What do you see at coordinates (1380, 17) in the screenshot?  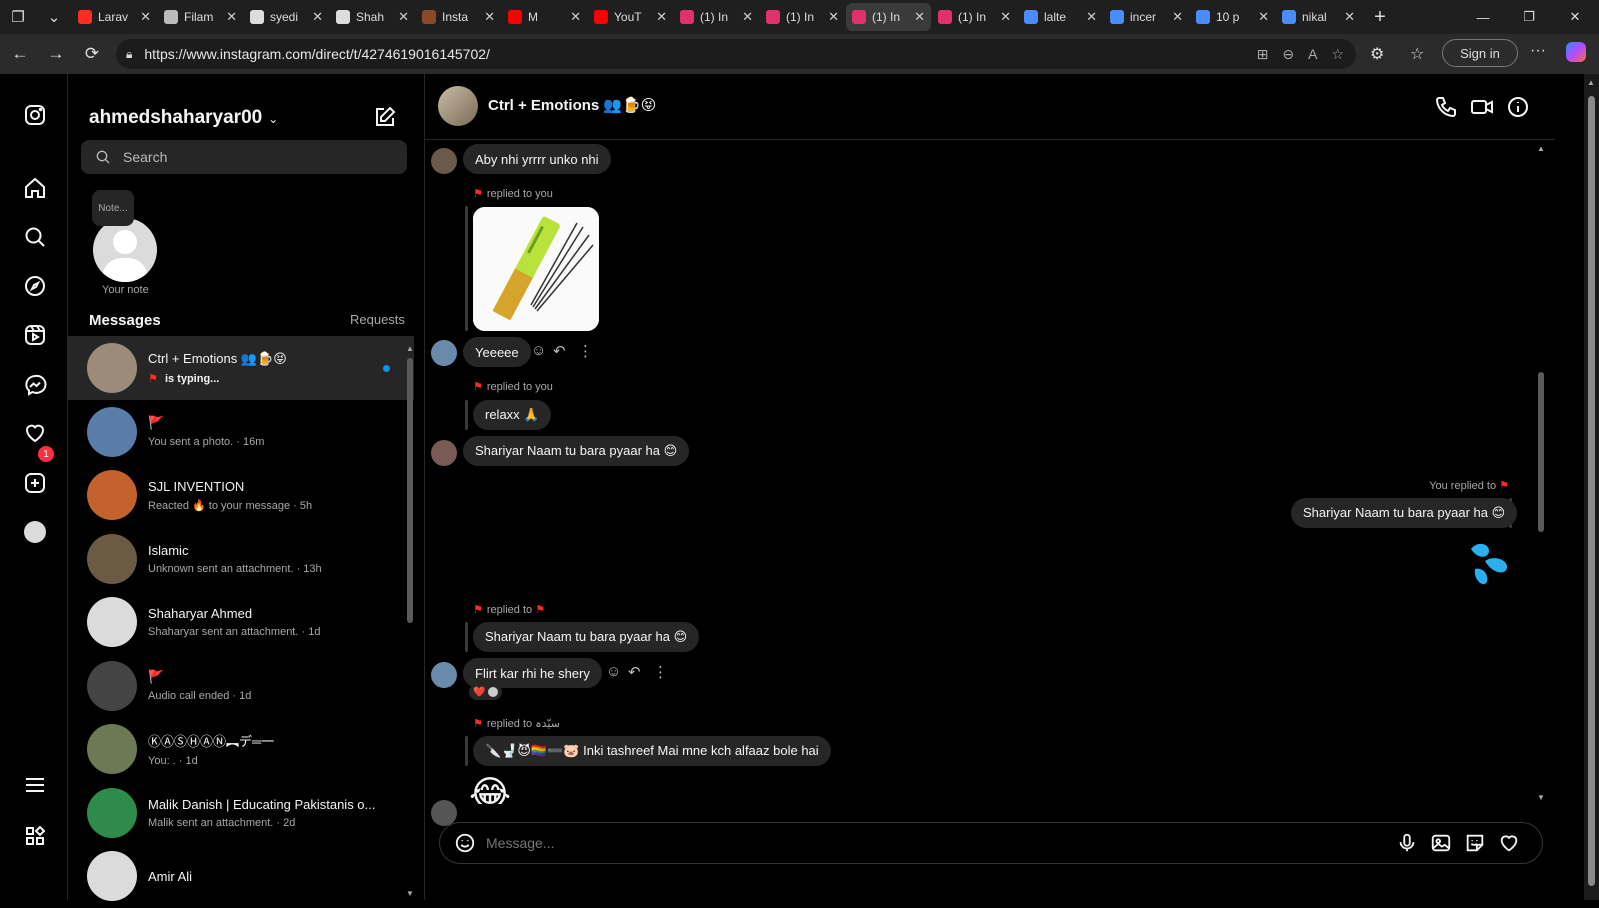 I see `new-tab-button: +` at bounding box center [1380, 17].